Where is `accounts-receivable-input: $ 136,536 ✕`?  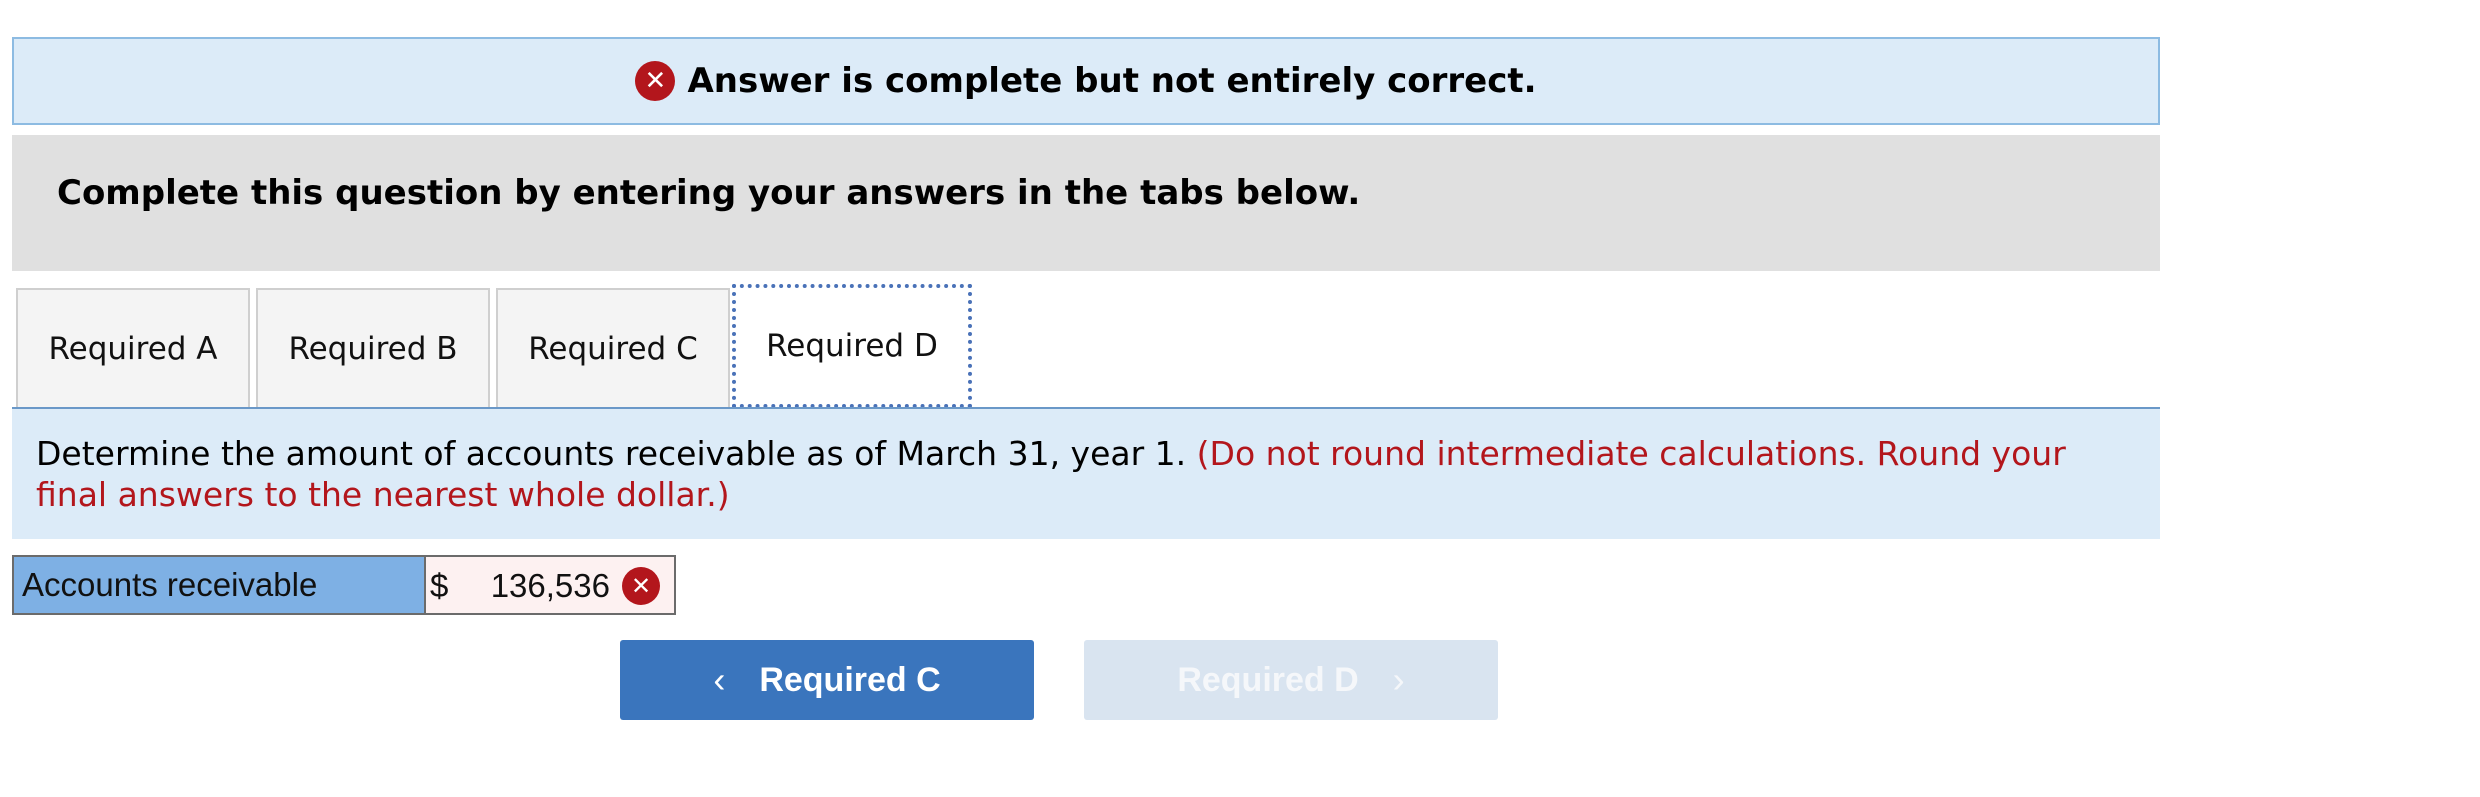
accounts-receivable-input: $ 136,536 ✕ is located at coordinates (550, 585).